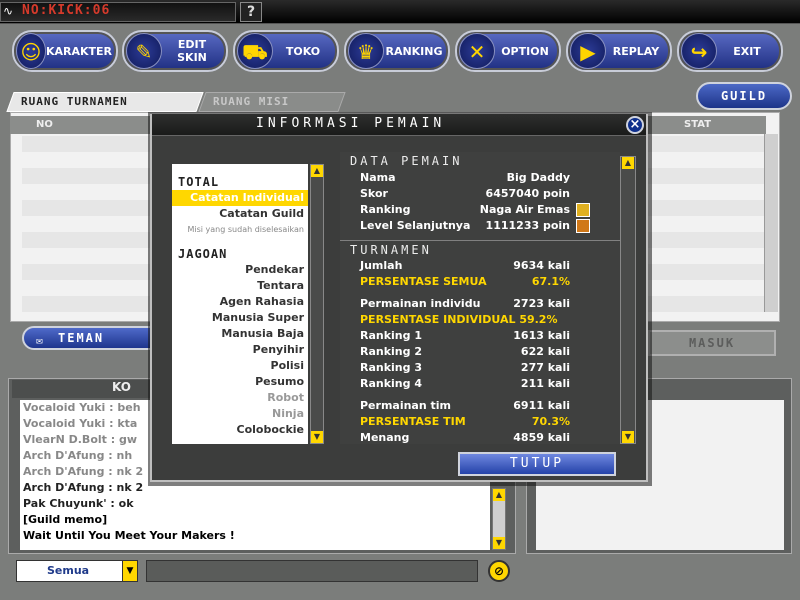 The width and height of the screenshot is (800, 600). Describe the element at coordinates (480, 266) in the screenshot. I see `stat-row: Jumlah 9634 kali` at that location.